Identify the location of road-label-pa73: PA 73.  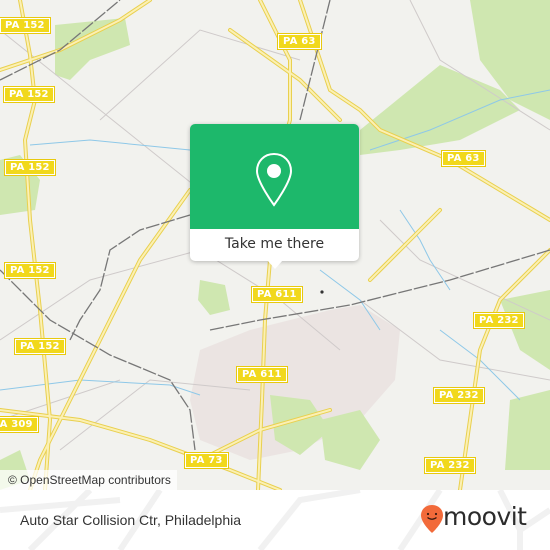
(206, 460).